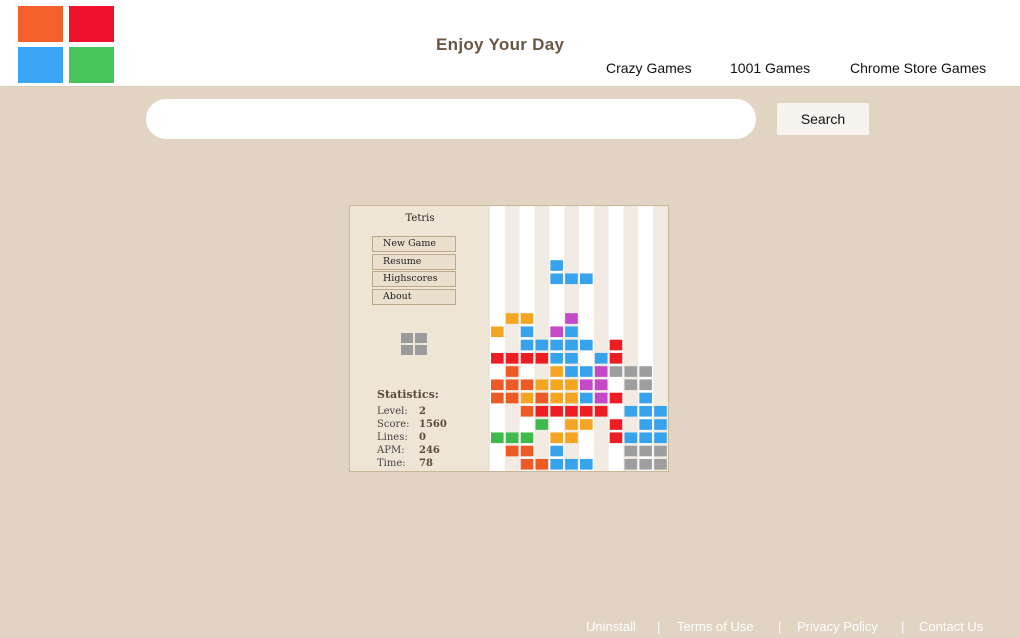  What do you see at coordinates (91, 24) in the screenshot?
I see `logo-square-red` at bounding box center [91, 24].